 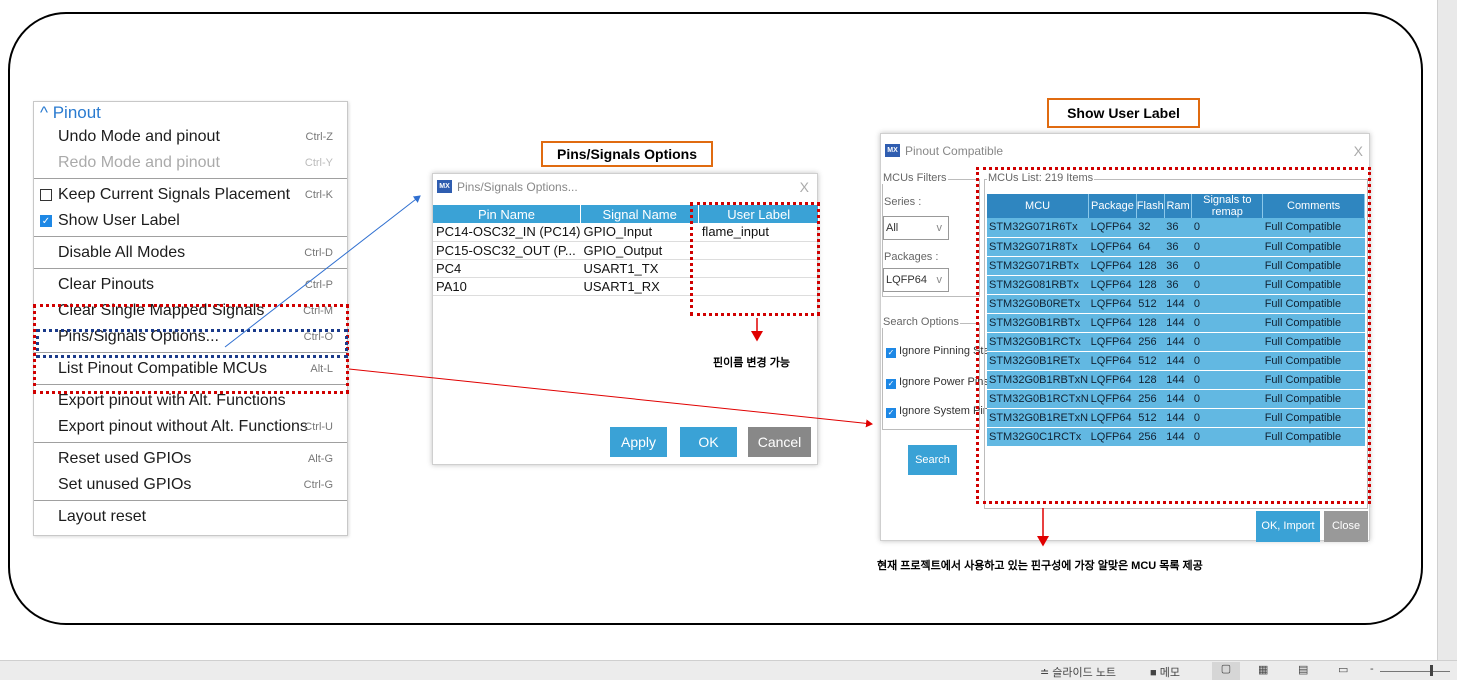 What do you see at coordinates (1263, 669) in the screenshot?
I see `slide-sorter-icon: ▦` at bounding box center [1263, 669].